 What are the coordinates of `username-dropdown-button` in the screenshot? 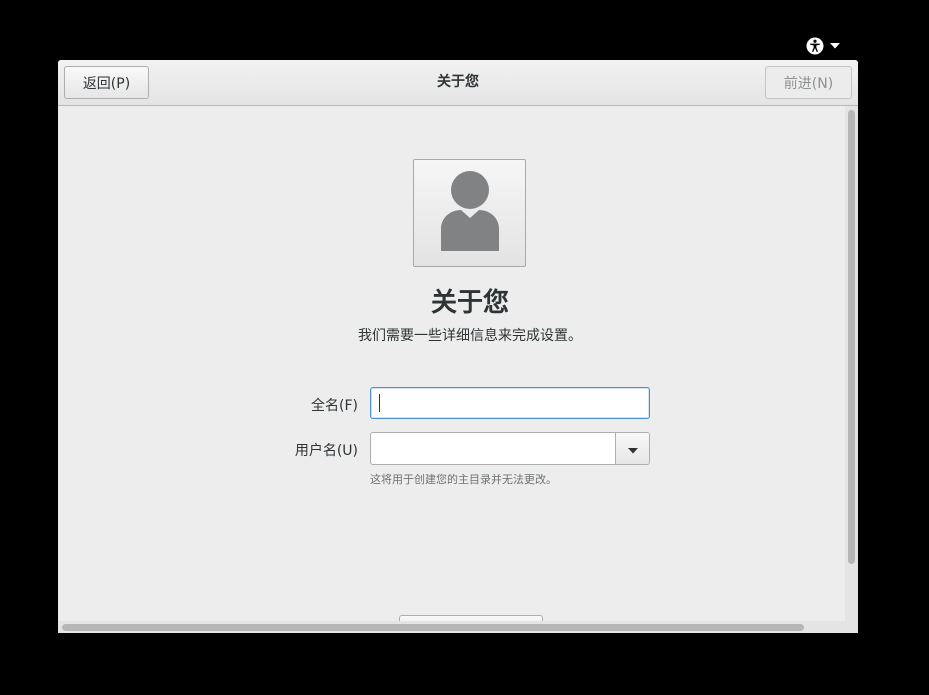 It's located at (632, 448).